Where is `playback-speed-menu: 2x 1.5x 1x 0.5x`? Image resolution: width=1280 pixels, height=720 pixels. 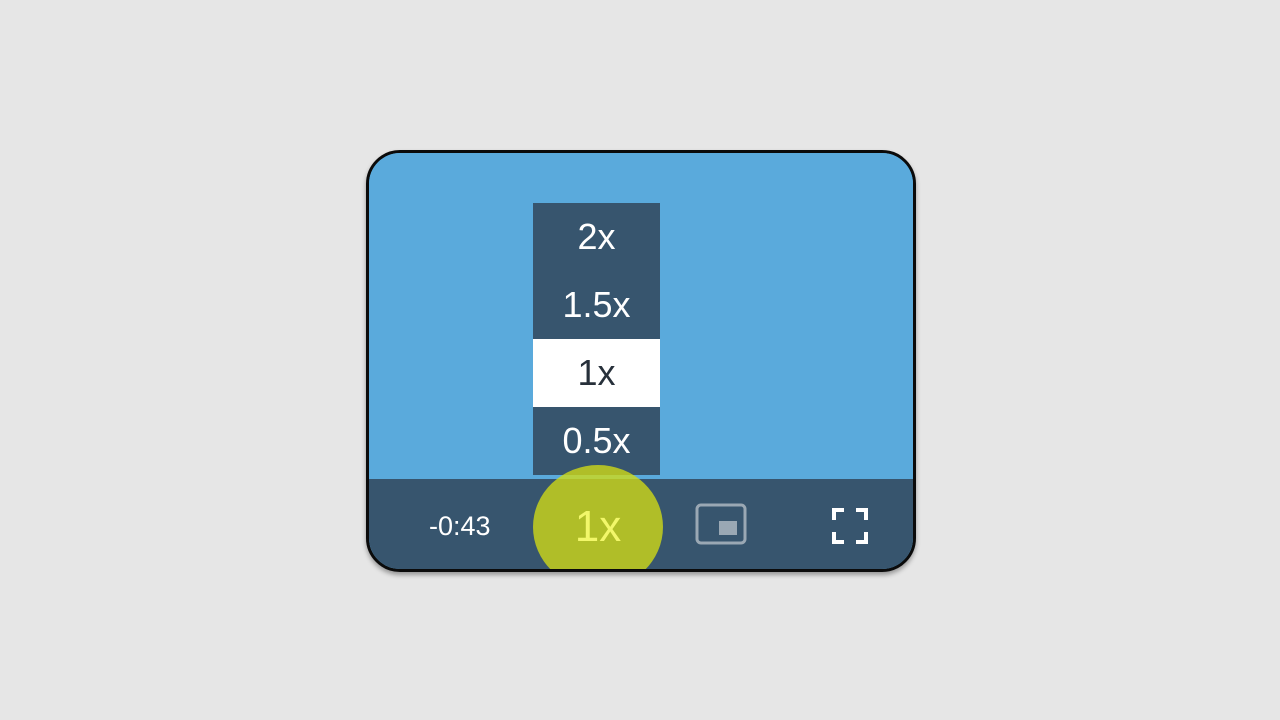
playback-speed-menu: 2x 1.5x 1x 0.5x is located at coordinates (596, 339).